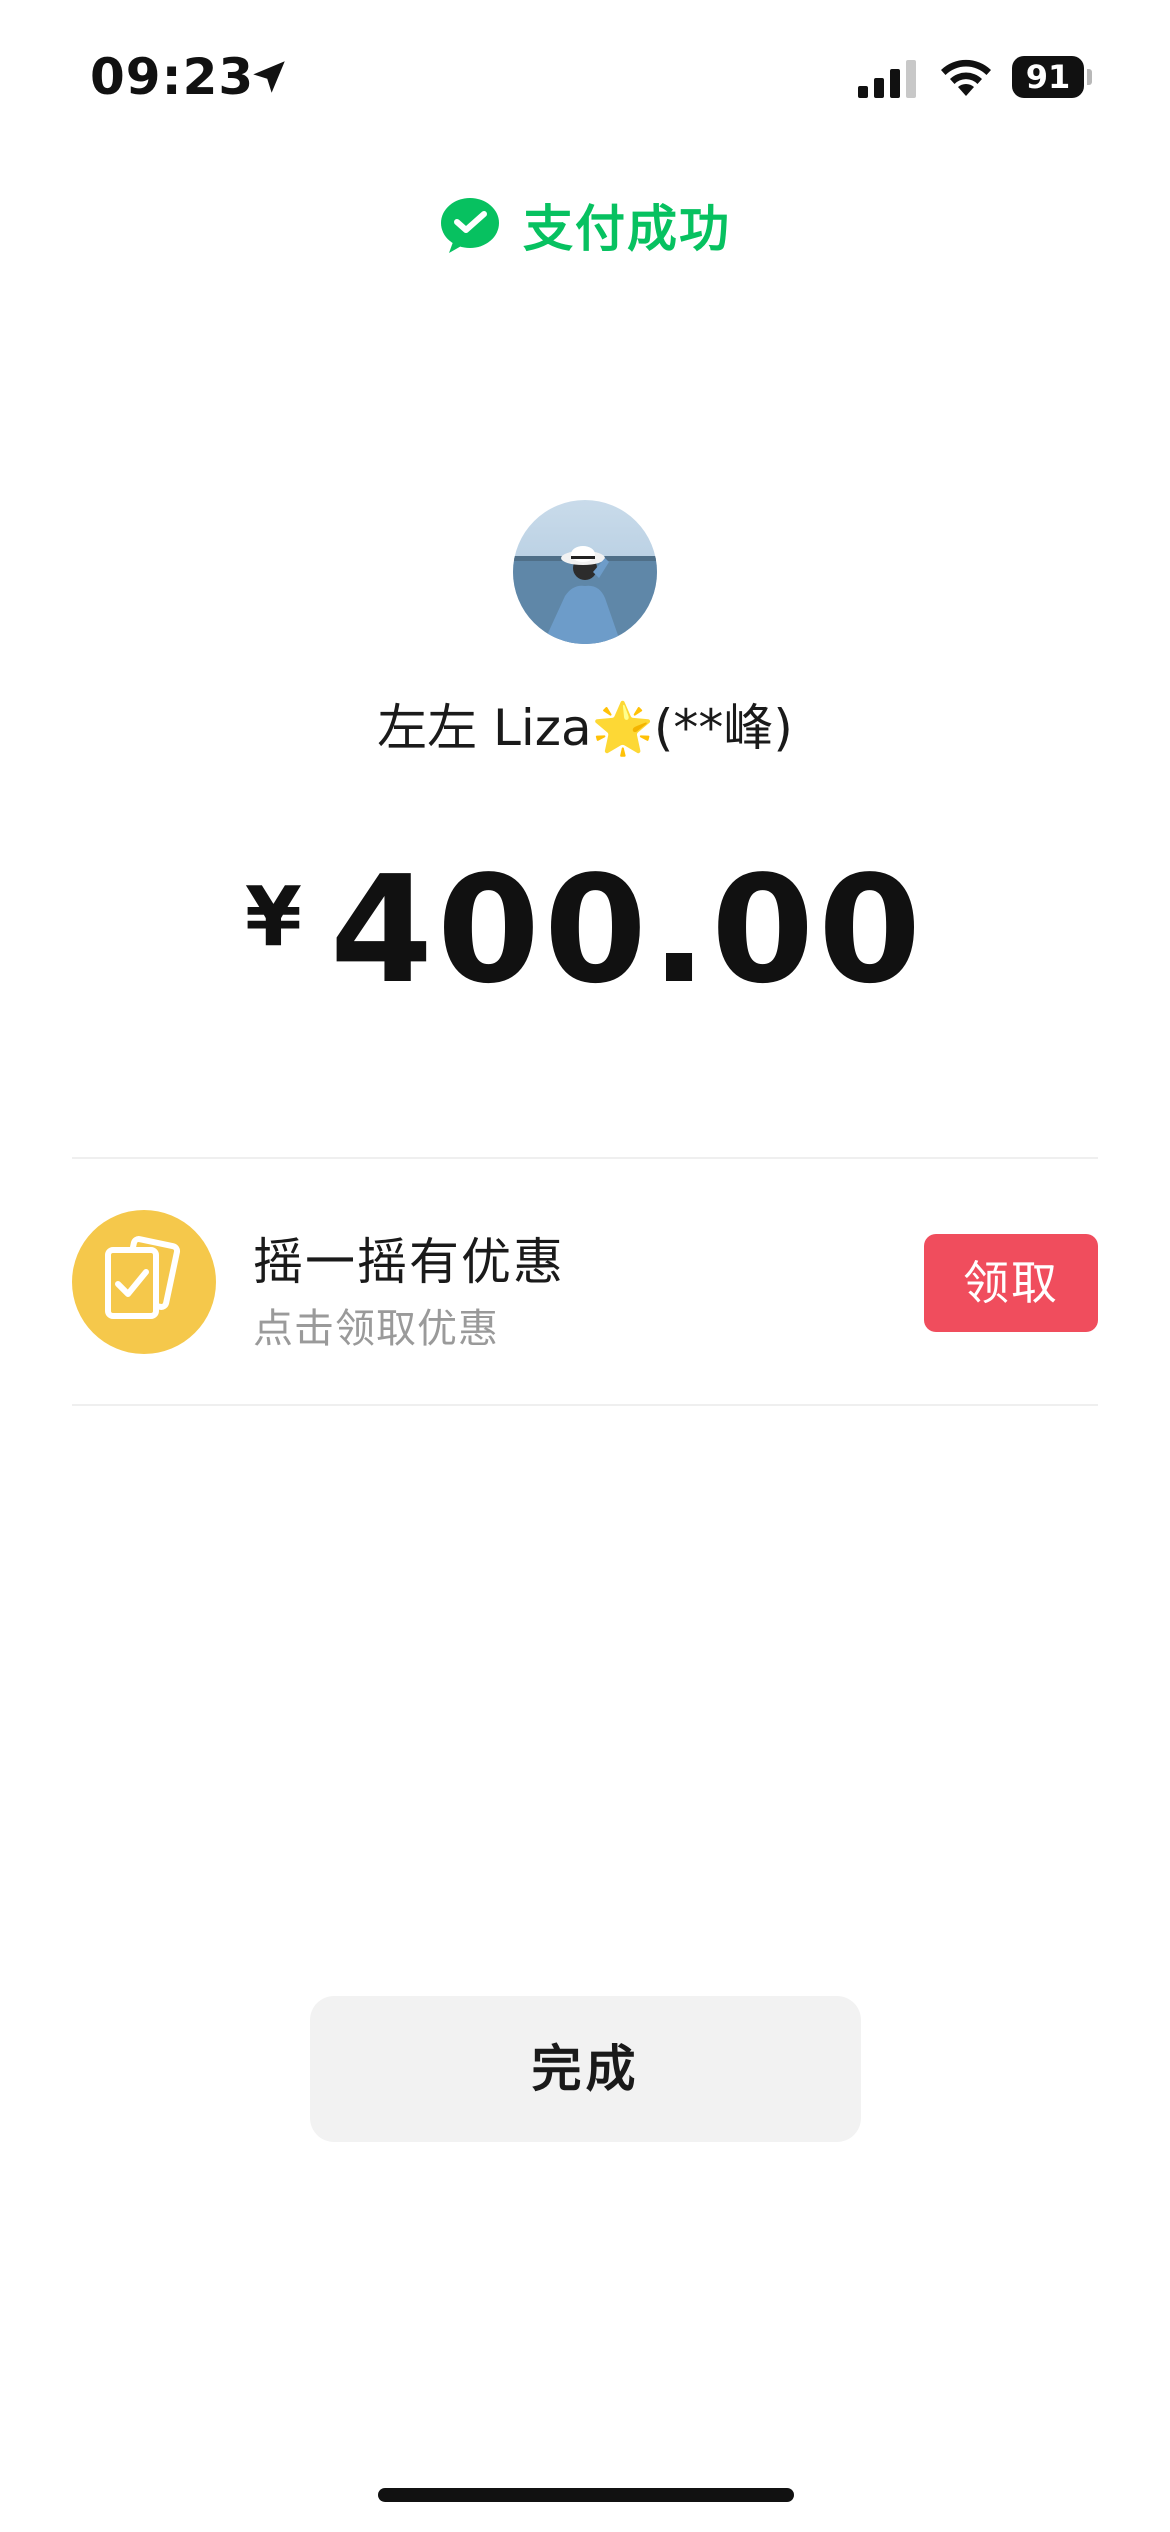 The width and height of the screenshot is (1170, 2532). I want to click on coupon-cards-icon, so click(144, 1282).